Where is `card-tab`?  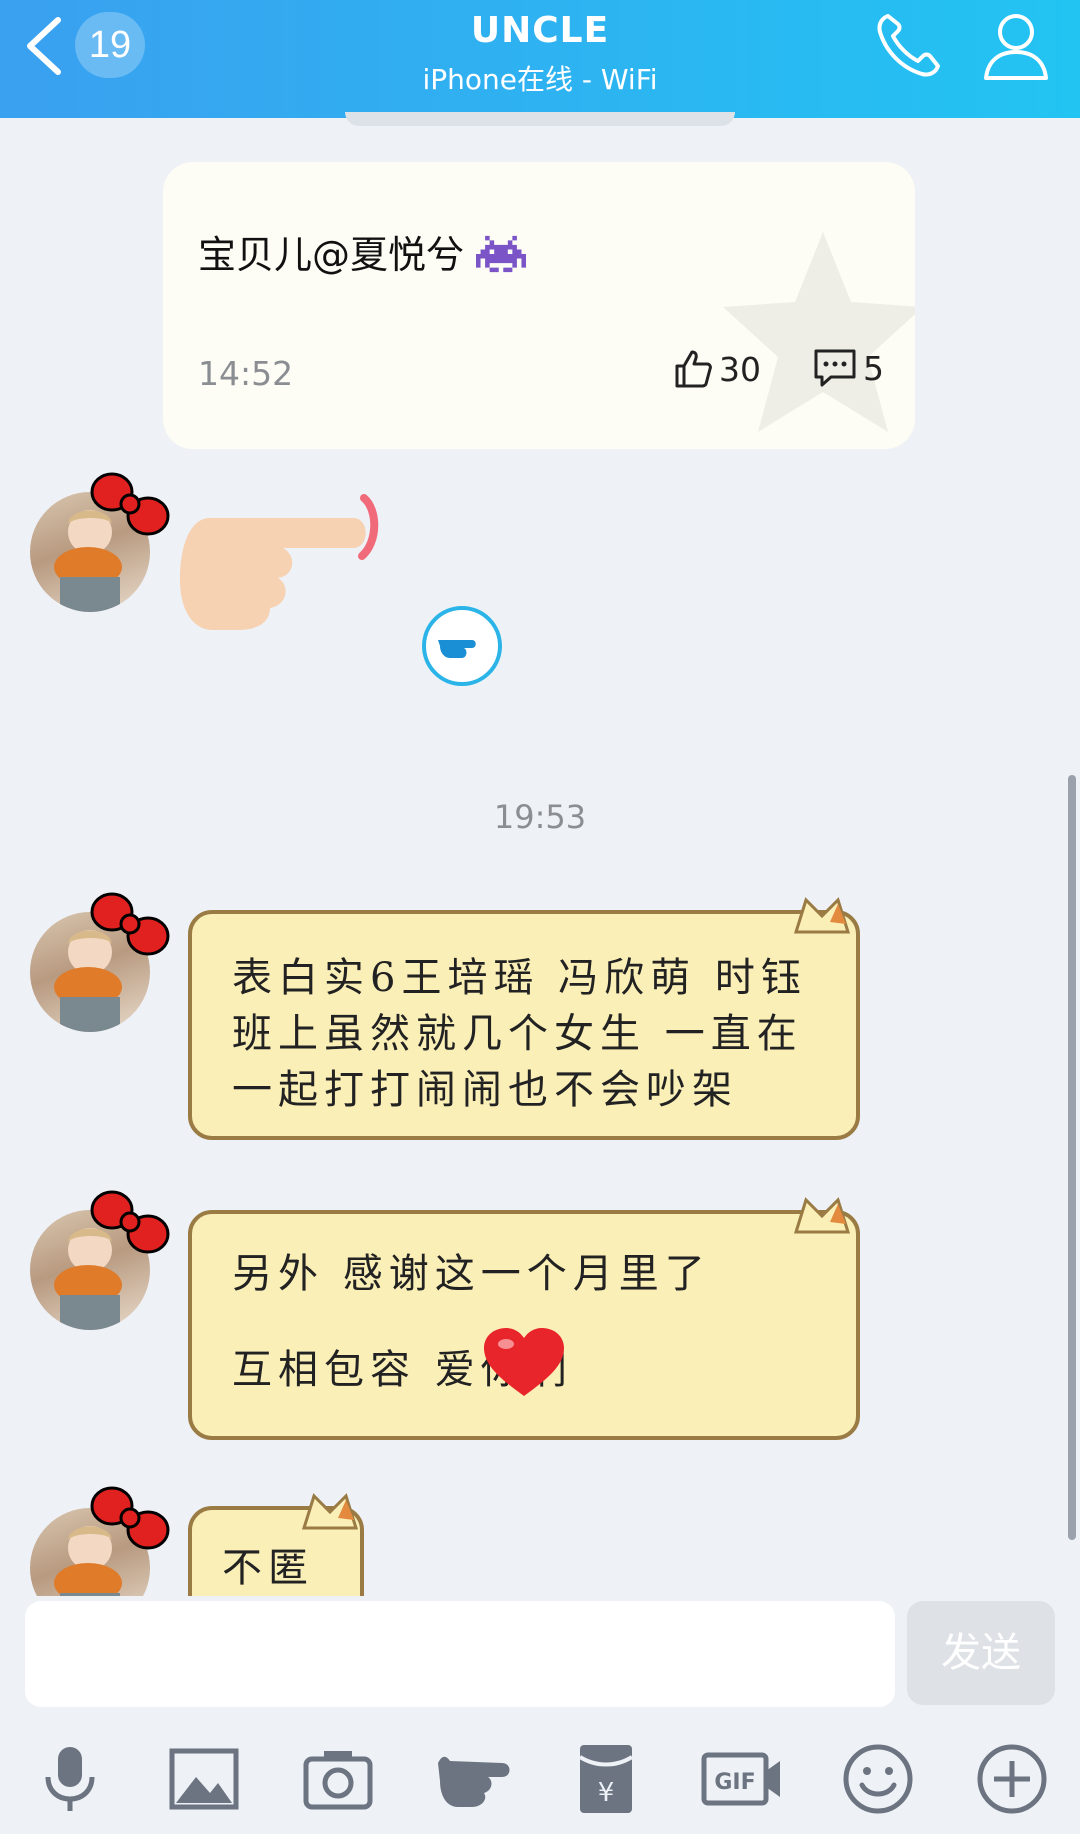 card-tab is located at coordinates (540, 119).